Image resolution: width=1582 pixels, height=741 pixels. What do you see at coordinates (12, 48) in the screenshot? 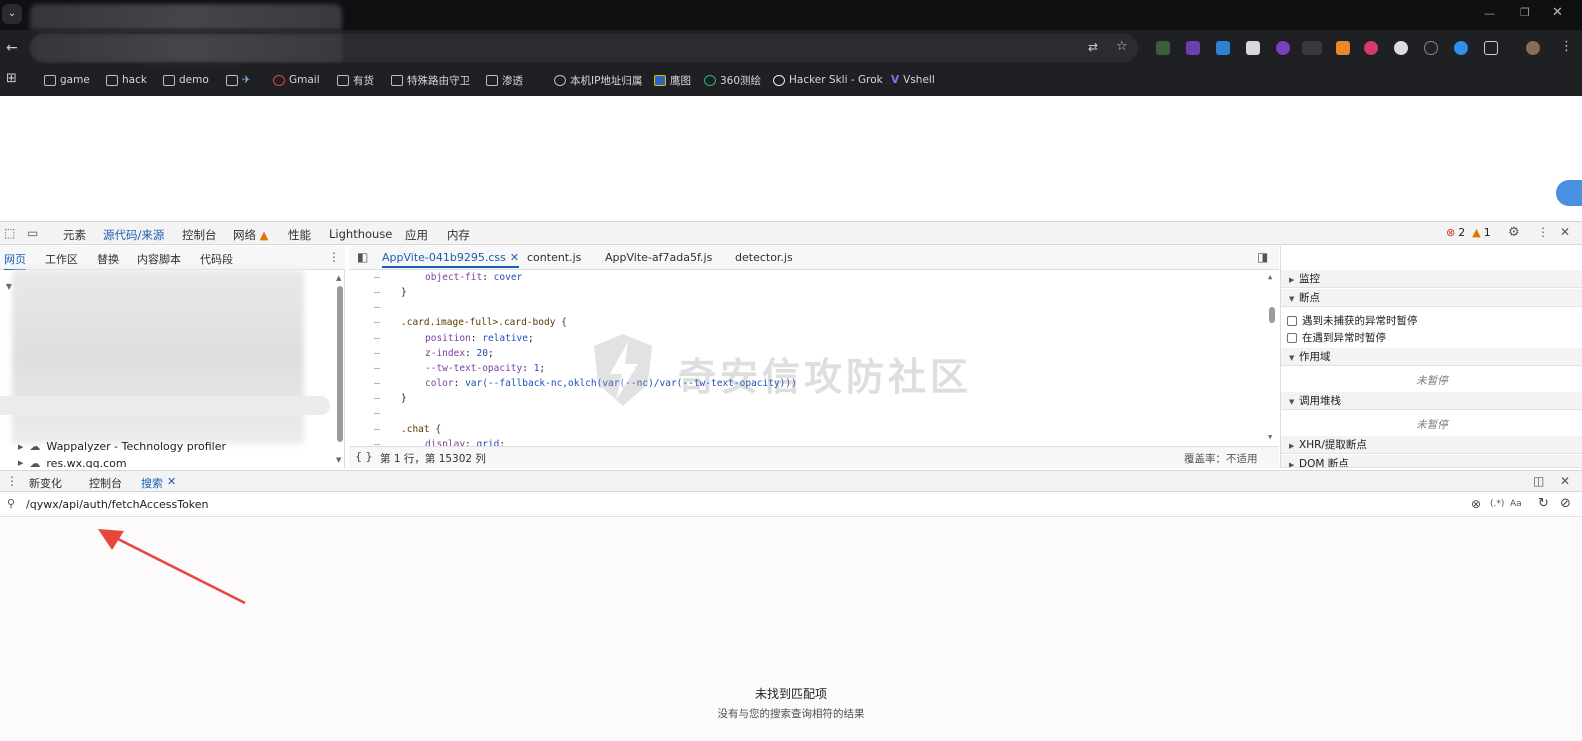
I see `back-icon: ←` at bounding box center [12, 48].